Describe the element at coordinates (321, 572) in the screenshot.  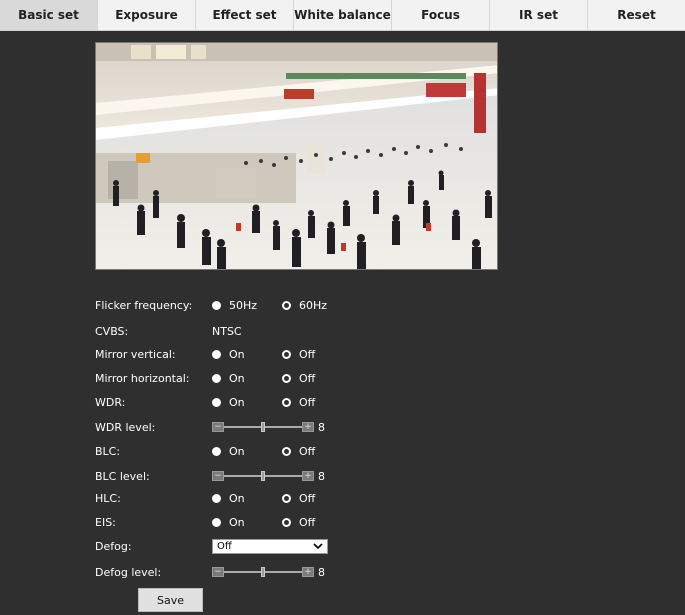
I see `defog-level-value: 8` at that location.